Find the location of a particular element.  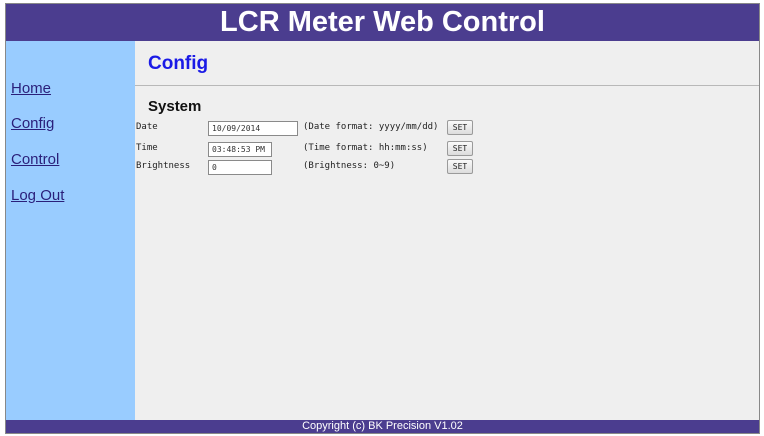

time-label: Time is located at coordinates (147, 148).